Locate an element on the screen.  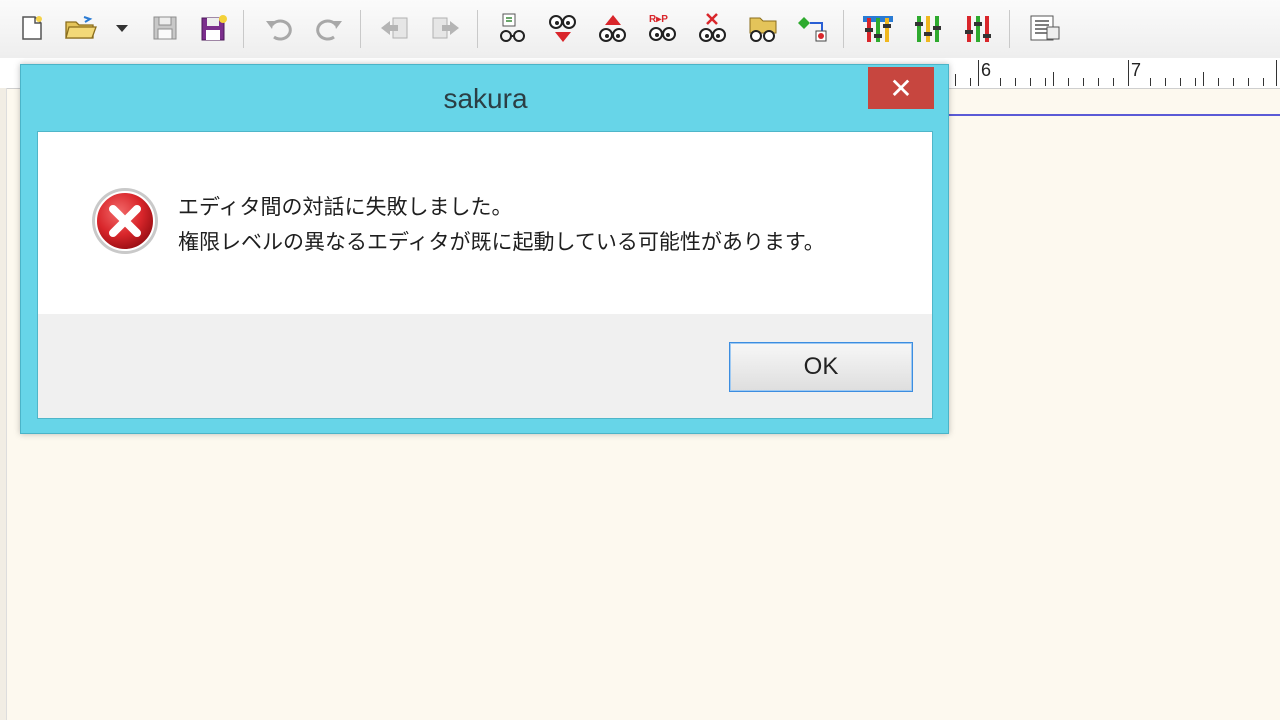
close-button: ✕ is located at coordinates (901, 88).